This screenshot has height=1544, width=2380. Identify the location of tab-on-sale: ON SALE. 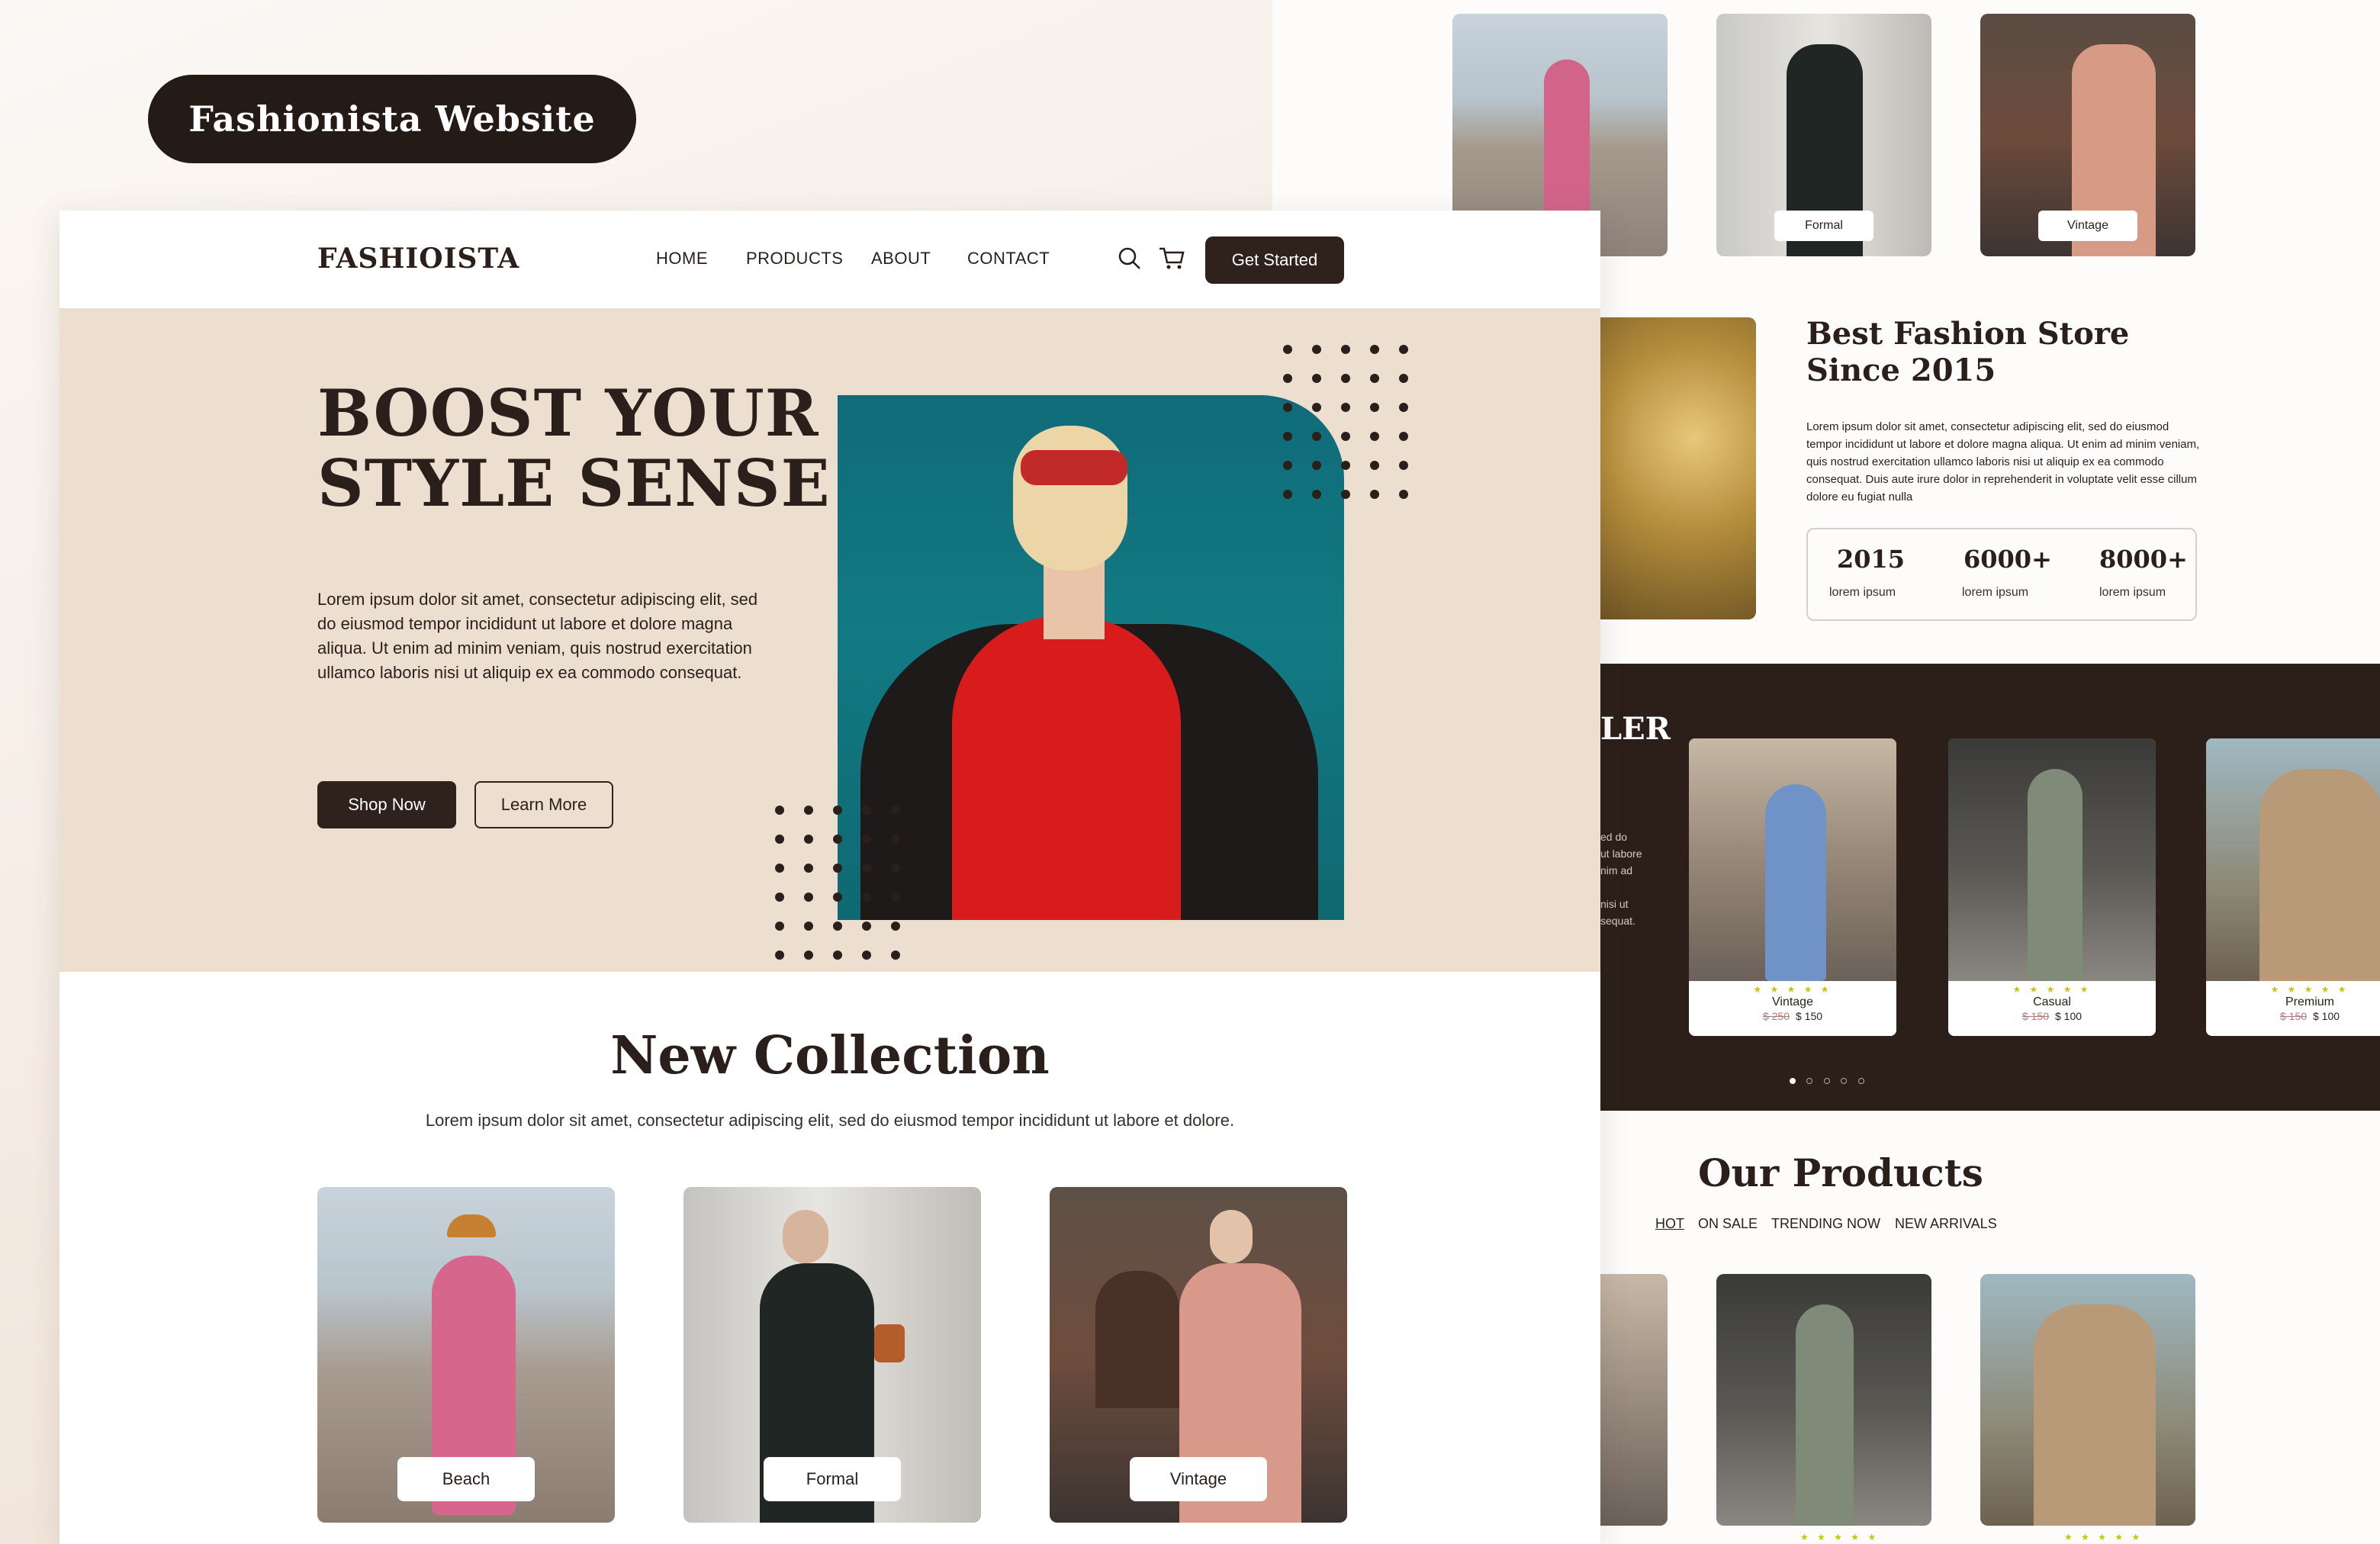
(1728, 1224).